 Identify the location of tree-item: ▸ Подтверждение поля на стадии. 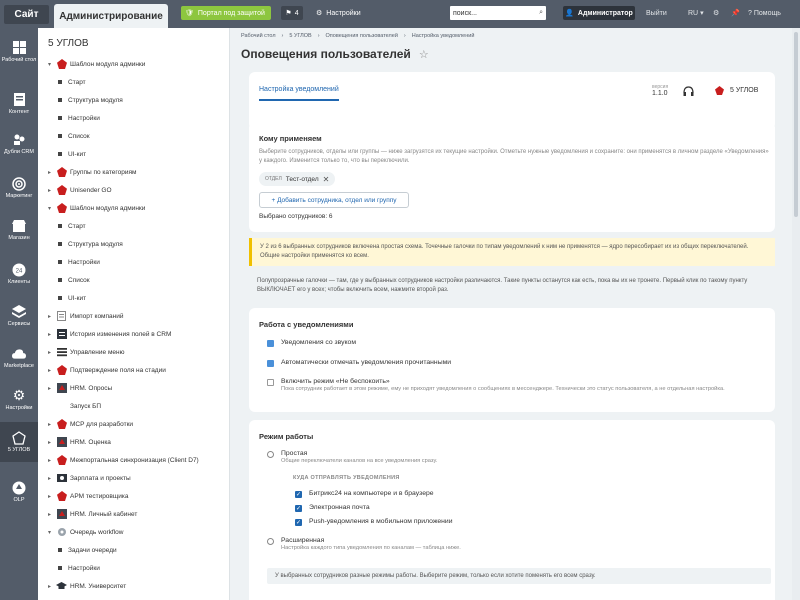
(107, 370).